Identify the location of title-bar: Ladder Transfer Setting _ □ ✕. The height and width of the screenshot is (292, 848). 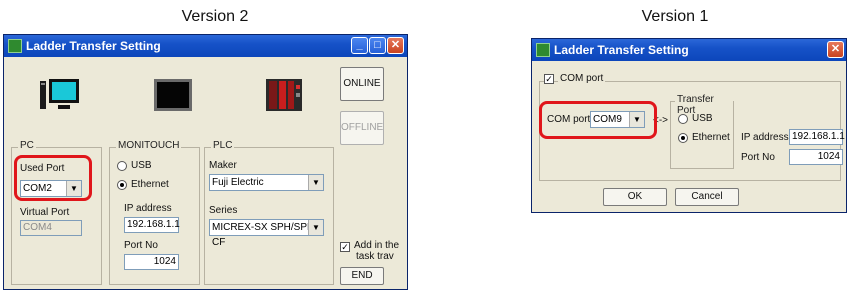
(205, 46).